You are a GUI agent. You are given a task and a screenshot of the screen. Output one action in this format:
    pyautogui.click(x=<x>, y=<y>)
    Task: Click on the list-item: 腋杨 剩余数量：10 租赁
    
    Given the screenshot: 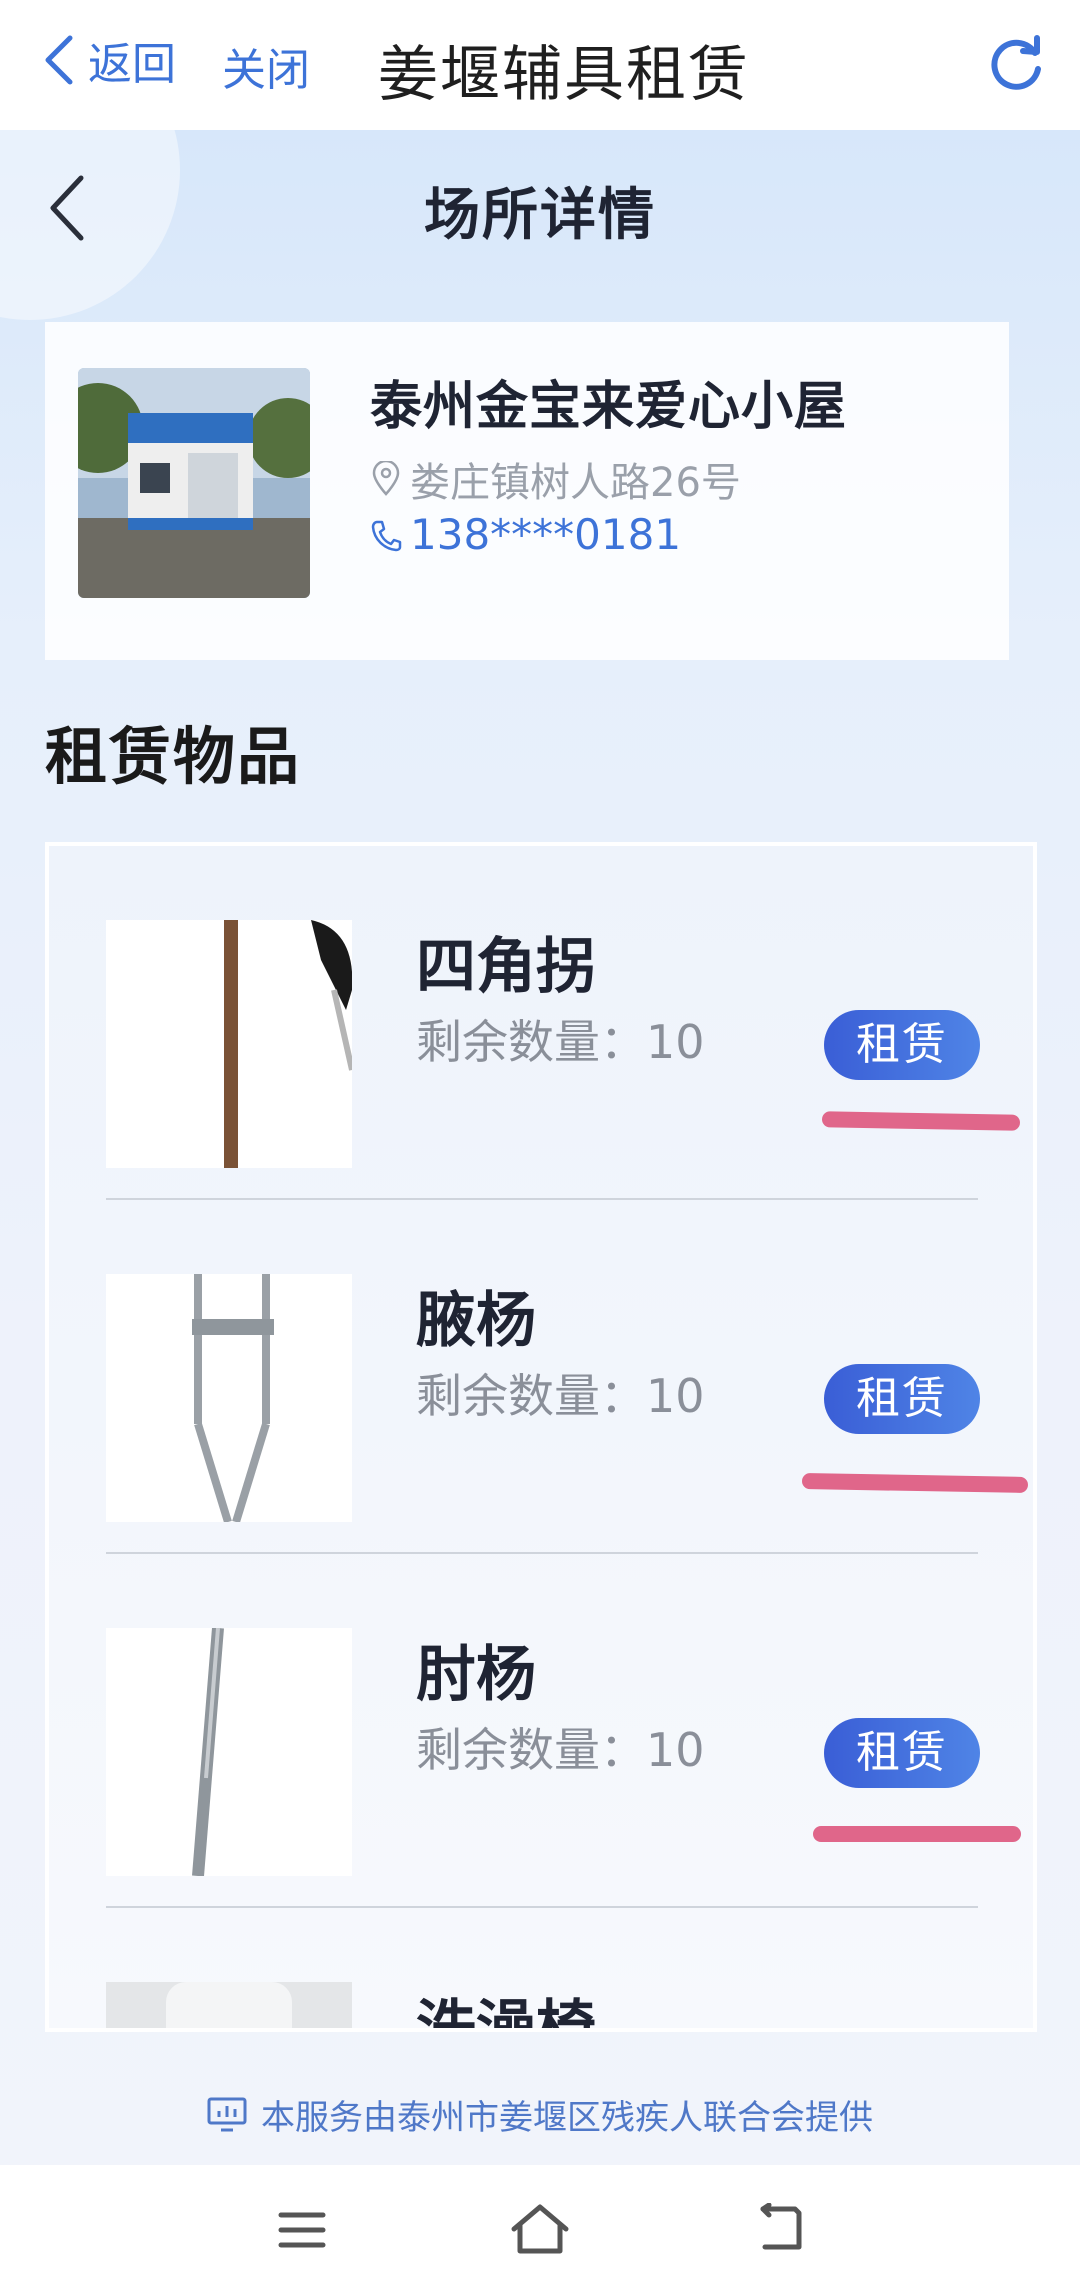 What is the action you would take?
    pyautogui.click(x=541, y=1377)
    